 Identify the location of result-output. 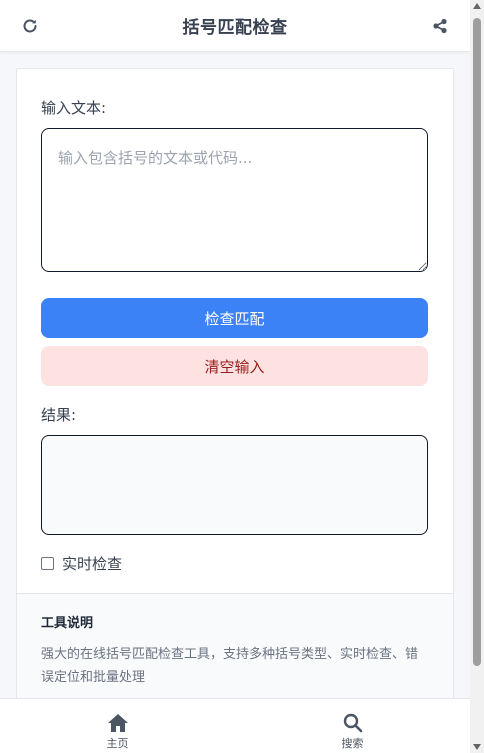
(234, 485).